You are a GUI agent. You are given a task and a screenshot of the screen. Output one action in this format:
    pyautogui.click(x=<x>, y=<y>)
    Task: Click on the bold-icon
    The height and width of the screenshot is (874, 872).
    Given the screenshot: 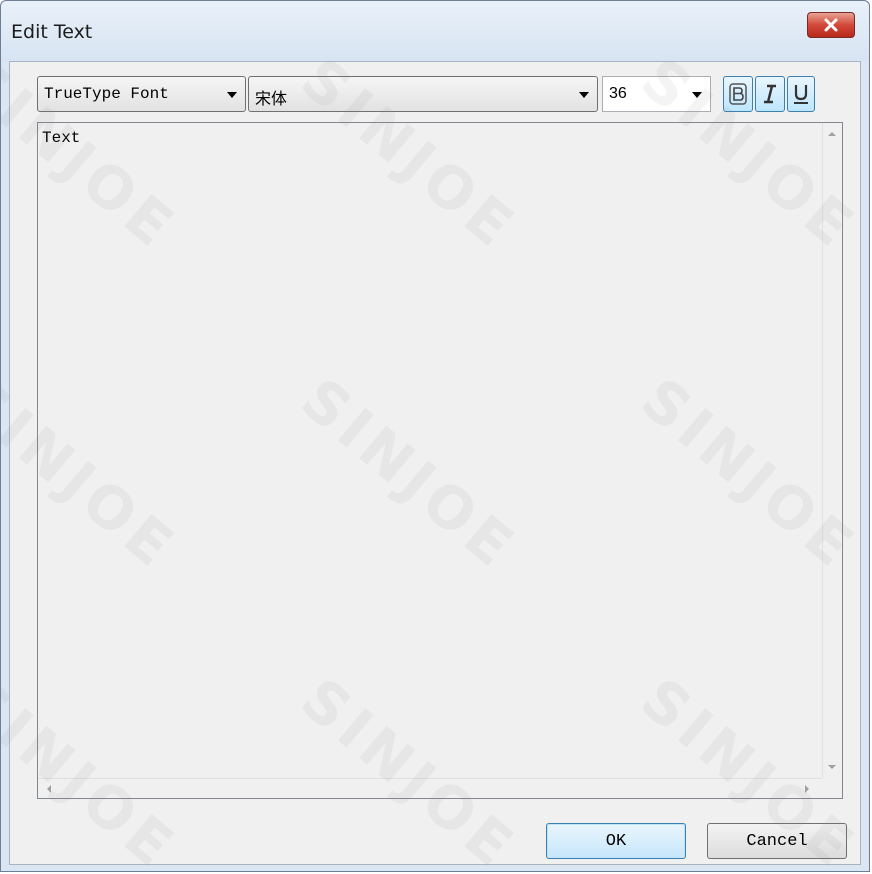 What is the action you would take?
    pyautogui.click(x=738, y=94)
    